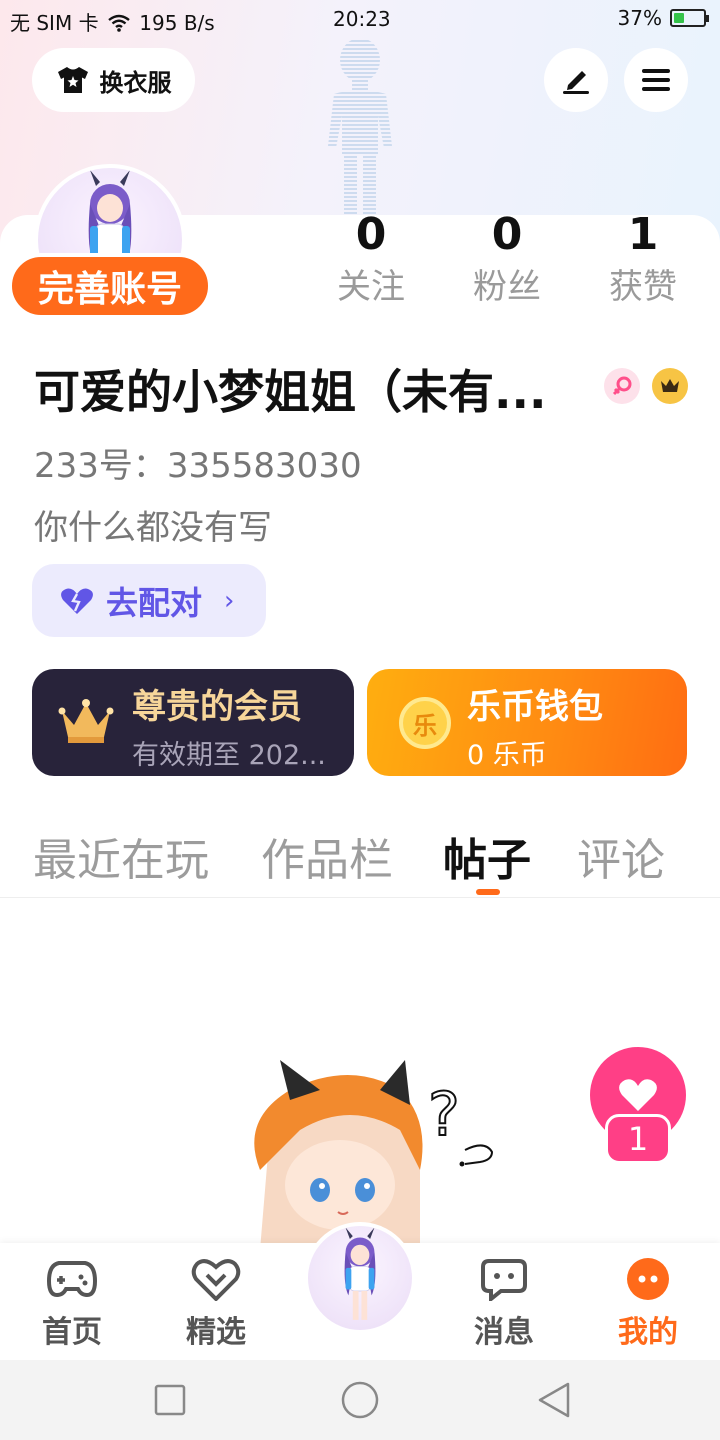  I want to click on profile-tabs: 最近在玩 作品栏 帖子 评论, so click(360, 861).